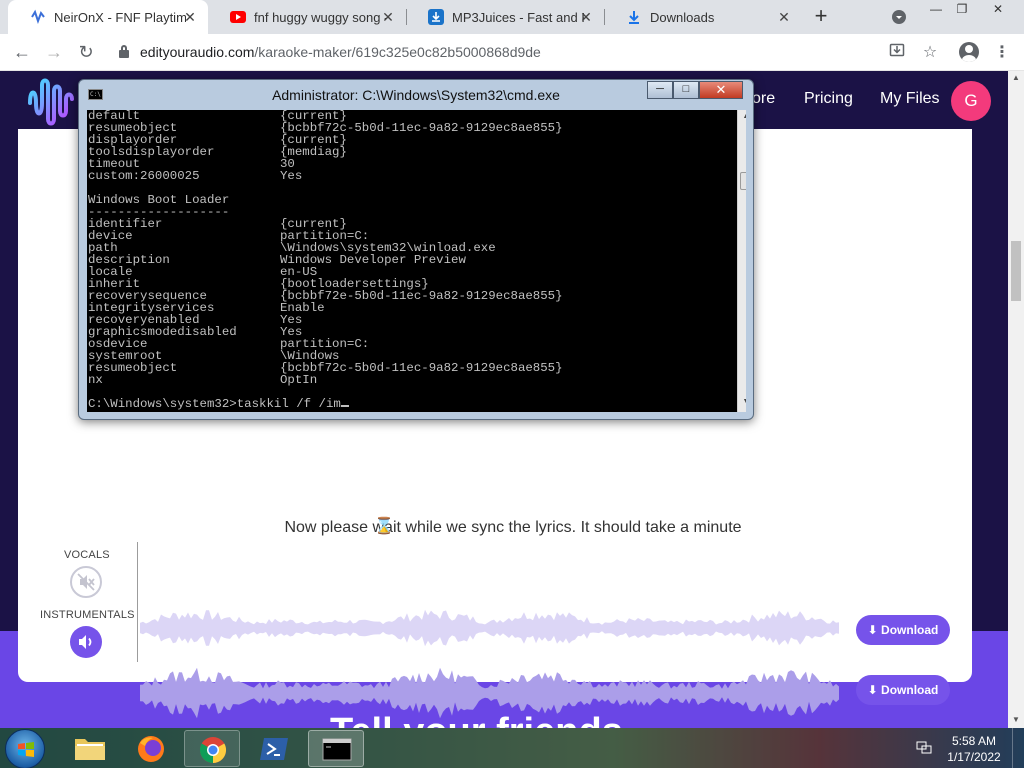 This screenshot has width=1024, height=768. I want to click on download-favicon-icon, so click(634, 17).